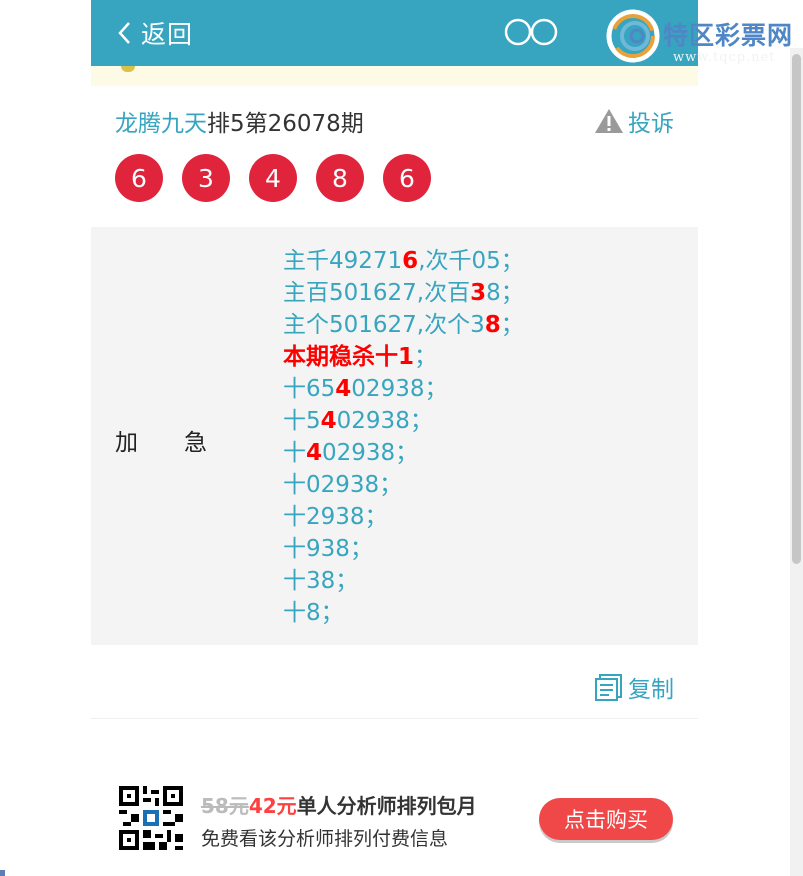 The width and height of the screenshot is (803, 876). What do you see at coordinates (403, 581) in the screenshot?
I see `prediction-line: 十38；` at bounding box center [403, 581].